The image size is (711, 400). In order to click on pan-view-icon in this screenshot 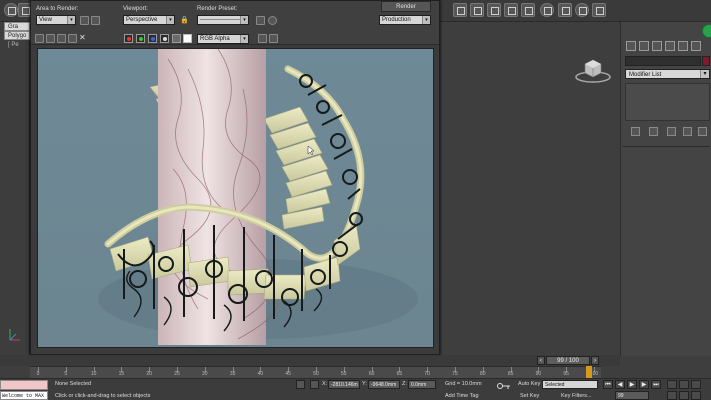, I will do `click(684, 395)`.